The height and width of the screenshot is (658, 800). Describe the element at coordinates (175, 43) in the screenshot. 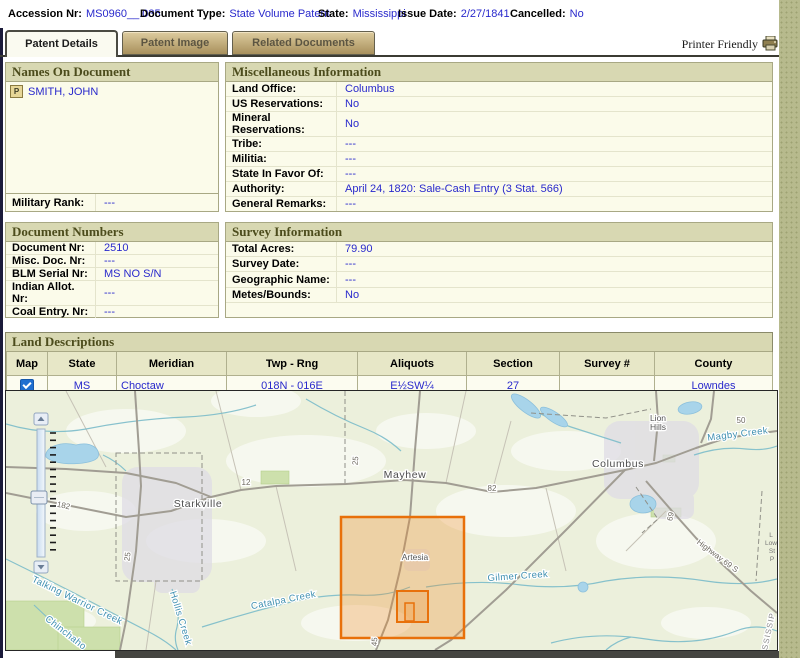

I see `tab-patent-image: Patent Image` at that location.